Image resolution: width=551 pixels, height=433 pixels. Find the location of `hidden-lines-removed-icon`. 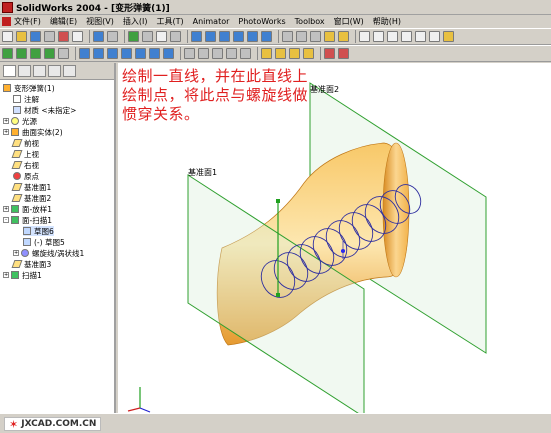

hidden-lines-removed-icon is located at coordinates (315, 36).